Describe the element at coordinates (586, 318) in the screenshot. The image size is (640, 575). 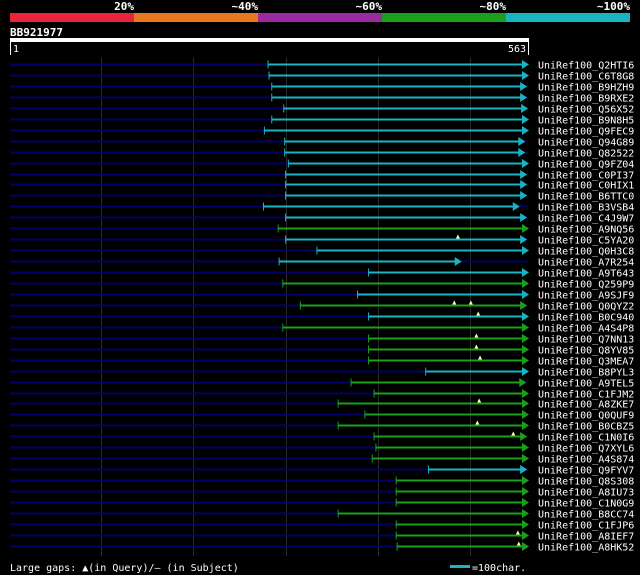
I see `hit-label: UniRef100_B0C940` at that location.